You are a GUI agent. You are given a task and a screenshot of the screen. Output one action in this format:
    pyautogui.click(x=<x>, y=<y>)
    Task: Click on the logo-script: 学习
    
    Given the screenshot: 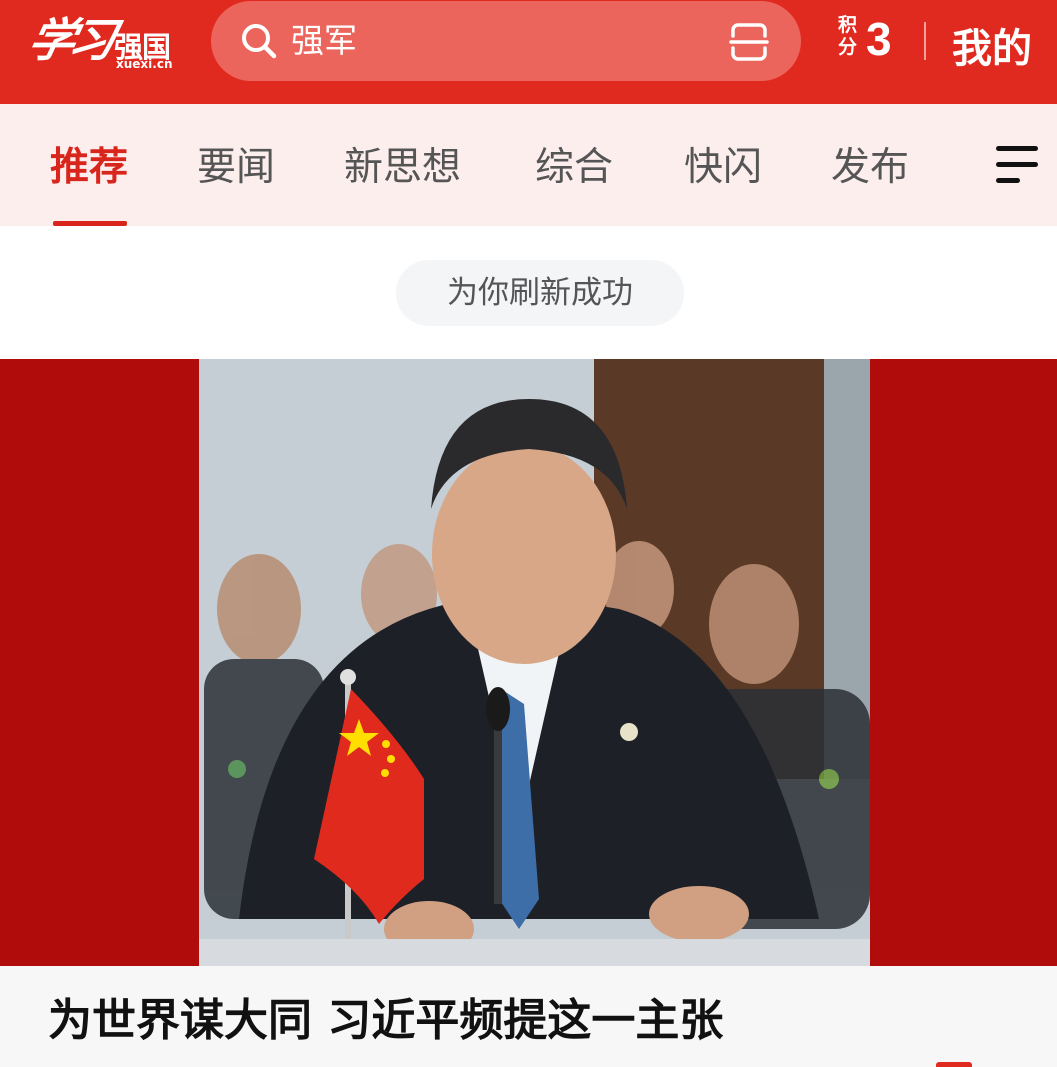 What is the action you would take?
    pyautogui.click(x=69, y=40)
    